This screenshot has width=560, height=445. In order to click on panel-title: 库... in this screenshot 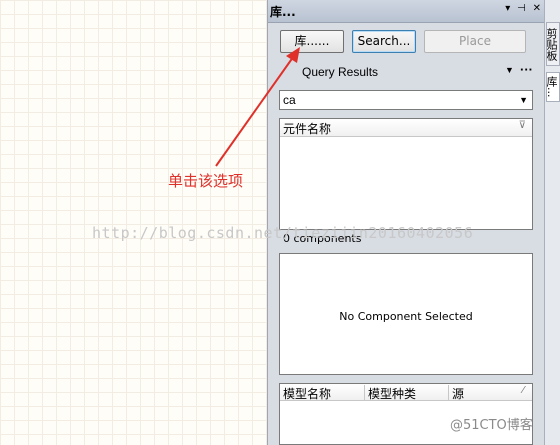, I will do `click(283, 12)`.